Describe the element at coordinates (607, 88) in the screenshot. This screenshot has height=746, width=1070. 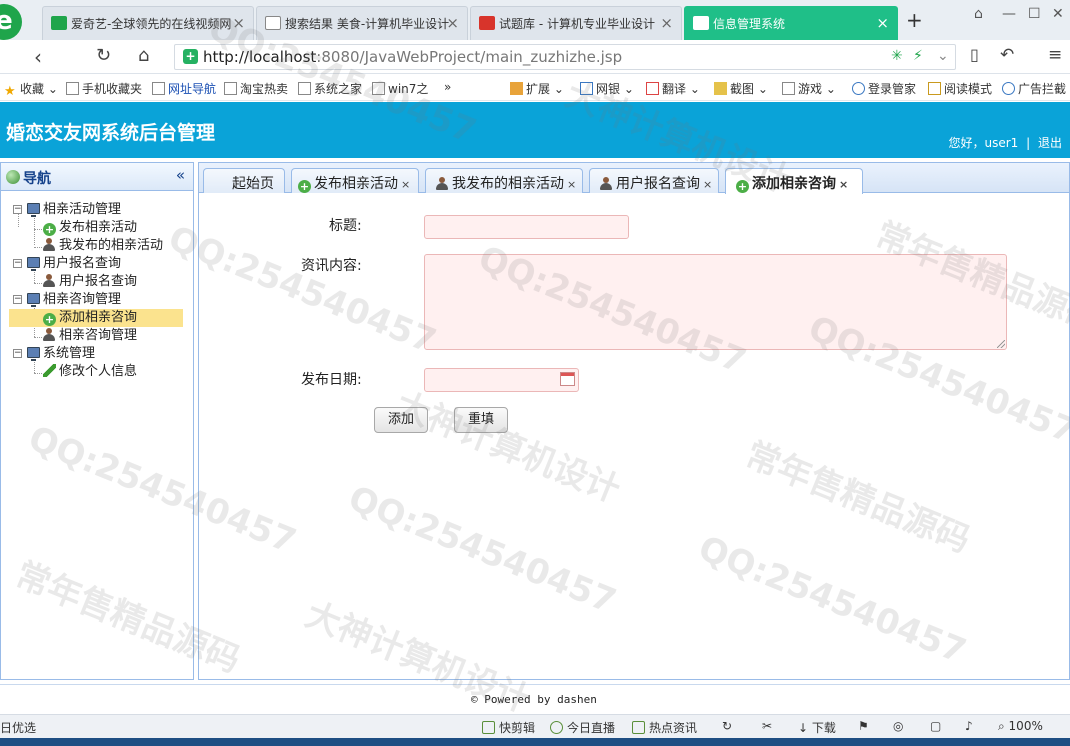
I see `bookmark-item: 网银 ⌄` at that location.